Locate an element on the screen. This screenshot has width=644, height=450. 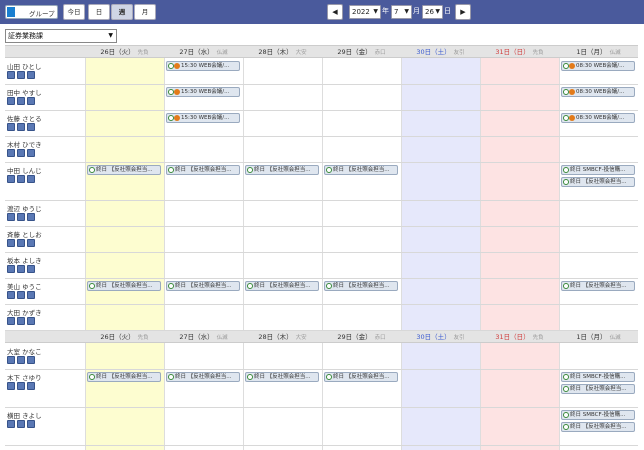
week-view-button: 週 is located at coordinates (122, 12).